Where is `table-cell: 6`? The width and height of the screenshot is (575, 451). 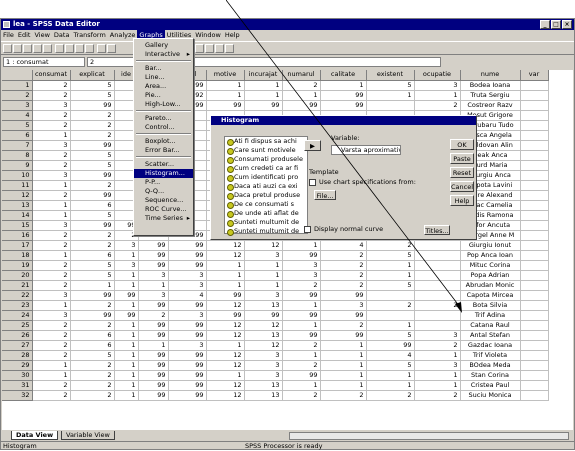 table-cell: 6 is located at coordinates (92, 205).